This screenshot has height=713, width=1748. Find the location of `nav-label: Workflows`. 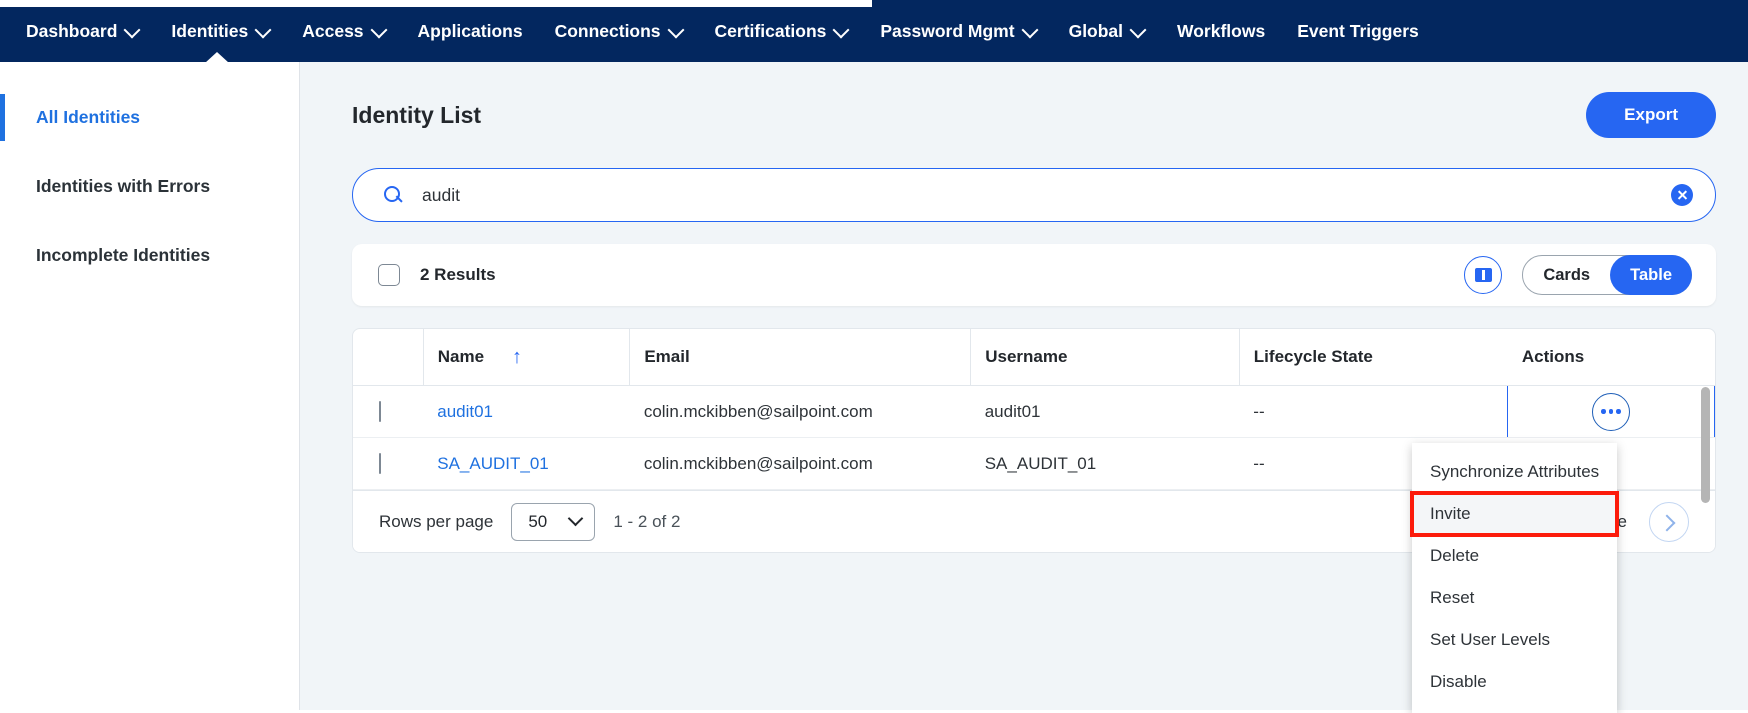

nav-label: Workflows is located at coordinates (1221, 30).